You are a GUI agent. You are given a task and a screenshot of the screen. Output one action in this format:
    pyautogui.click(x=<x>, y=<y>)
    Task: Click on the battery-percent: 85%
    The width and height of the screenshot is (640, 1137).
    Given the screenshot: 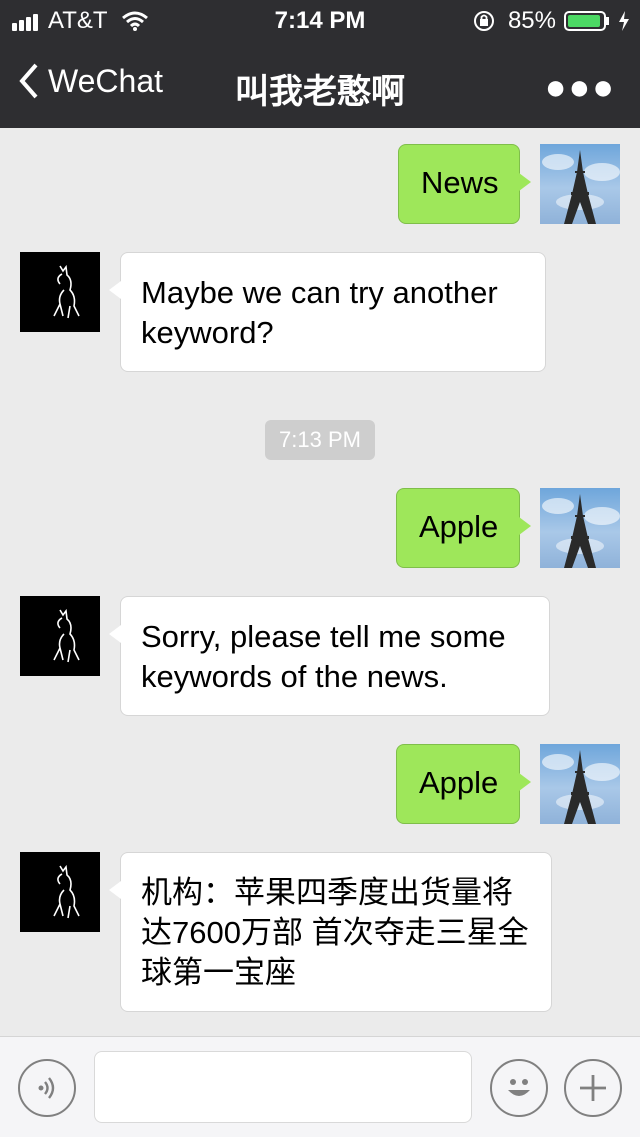 What is the action you would take?
    pyautogui.click(x=531, y=20)
    